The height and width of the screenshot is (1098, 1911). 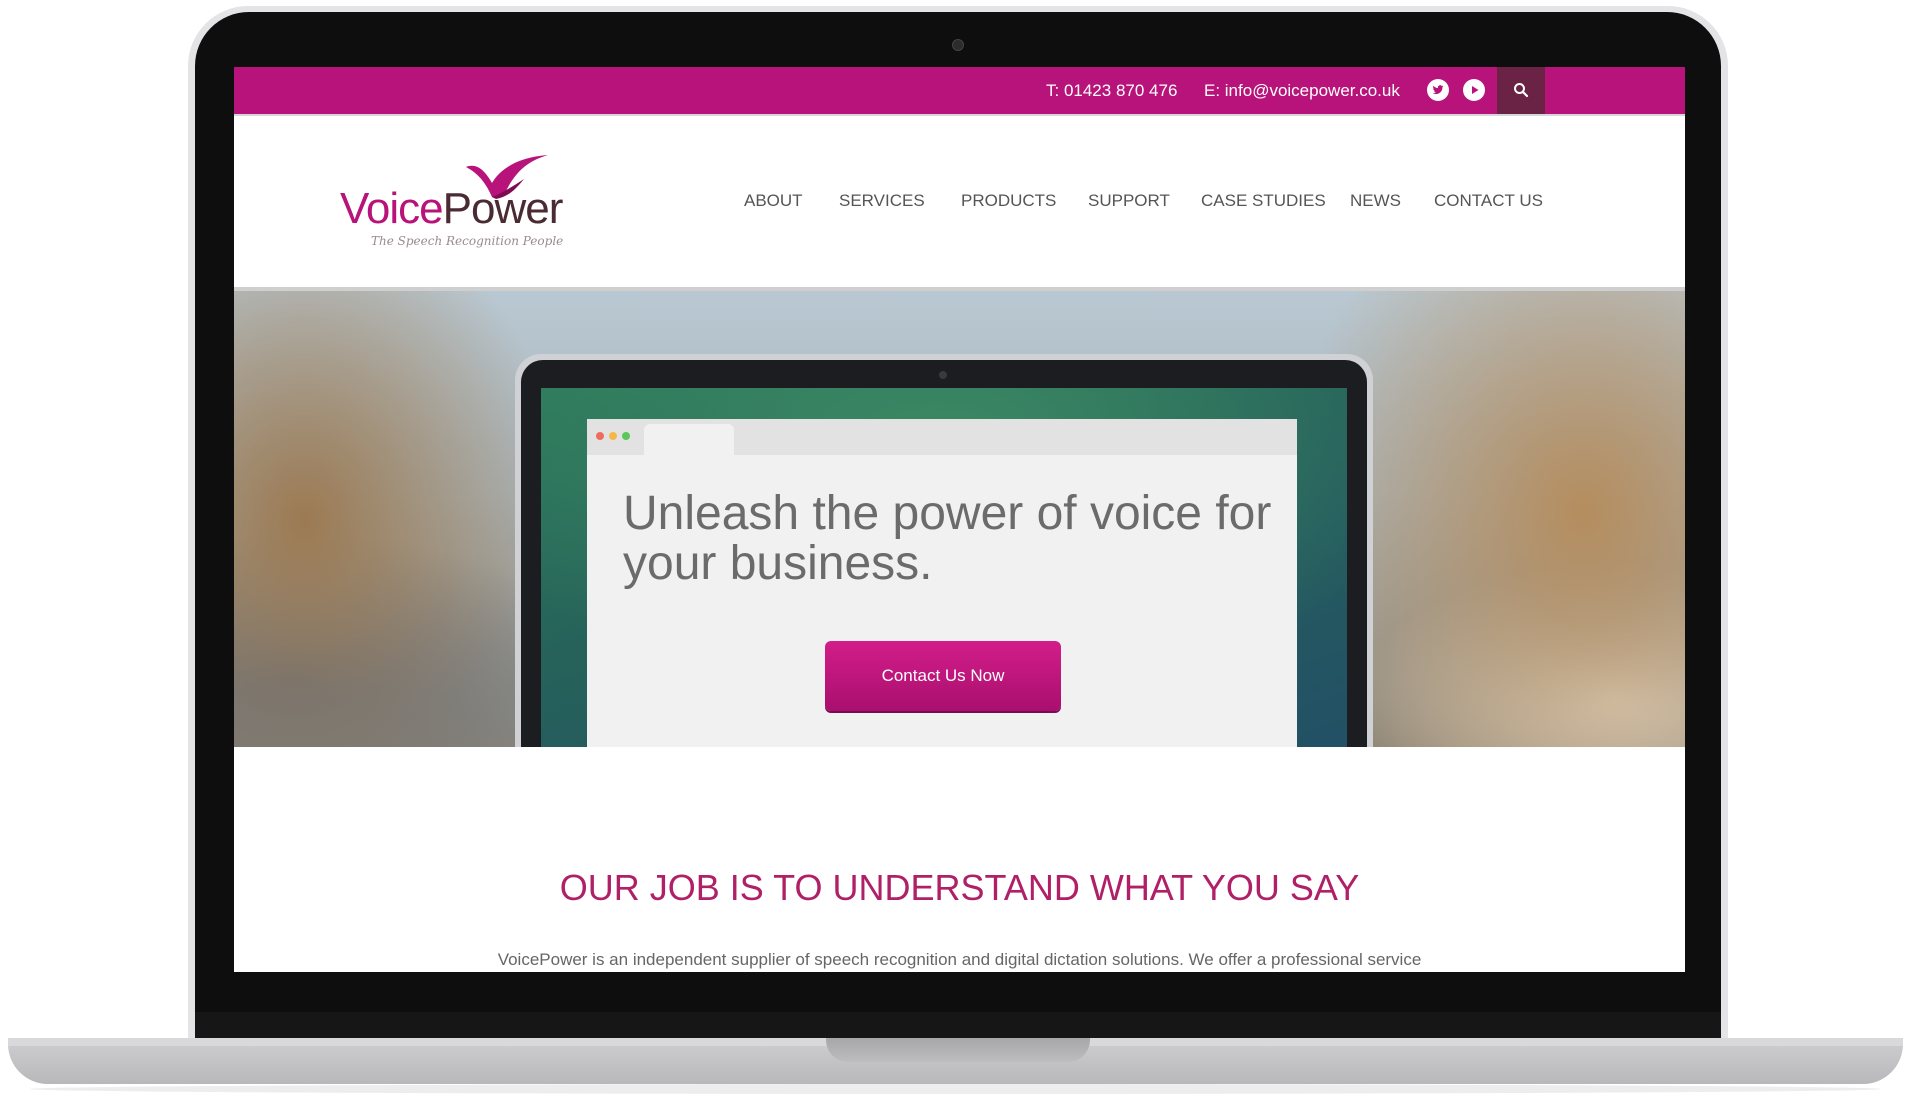 I want to click on close-dot-icon, so click(x=600, y=436).